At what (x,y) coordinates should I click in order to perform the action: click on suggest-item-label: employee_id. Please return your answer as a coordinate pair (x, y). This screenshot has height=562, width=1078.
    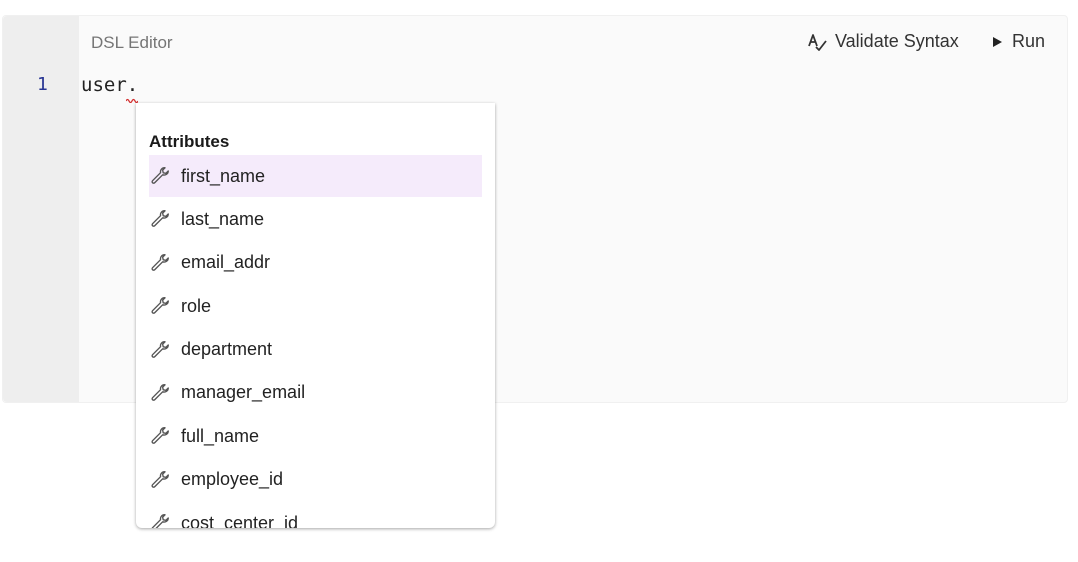
    Looking at the image, I should click on (232, 479).